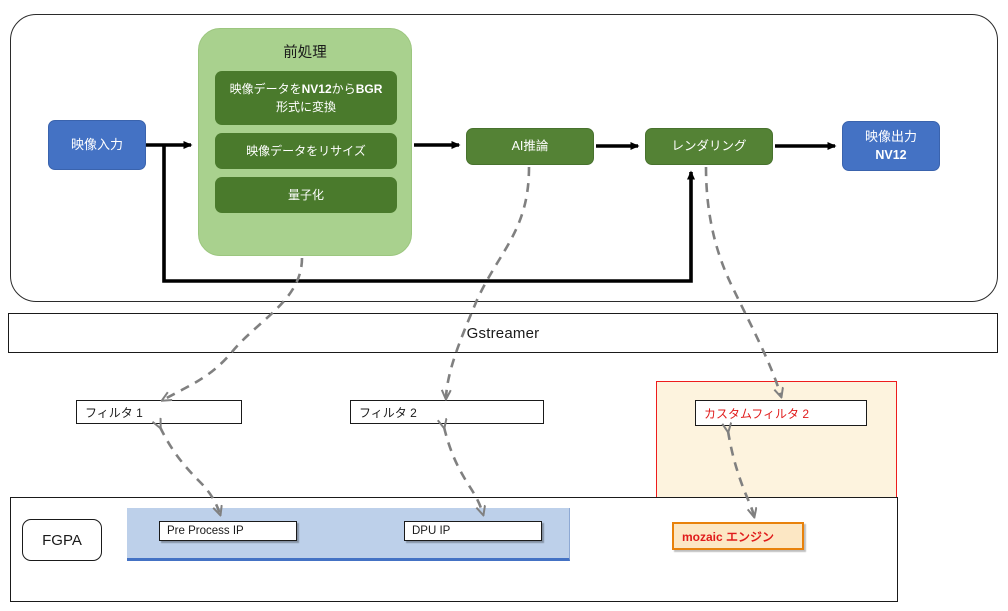 The height and width of the screenshot is (611, 1008). I want to click on node-ai-inference: AI推論, so click(530, 146).